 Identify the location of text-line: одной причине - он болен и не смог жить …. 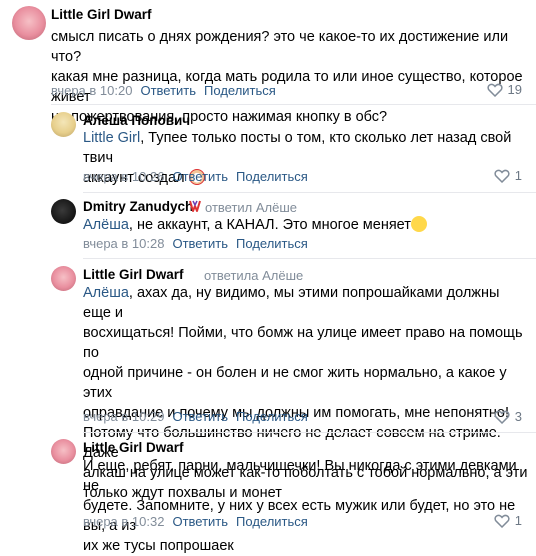
(295, 383).